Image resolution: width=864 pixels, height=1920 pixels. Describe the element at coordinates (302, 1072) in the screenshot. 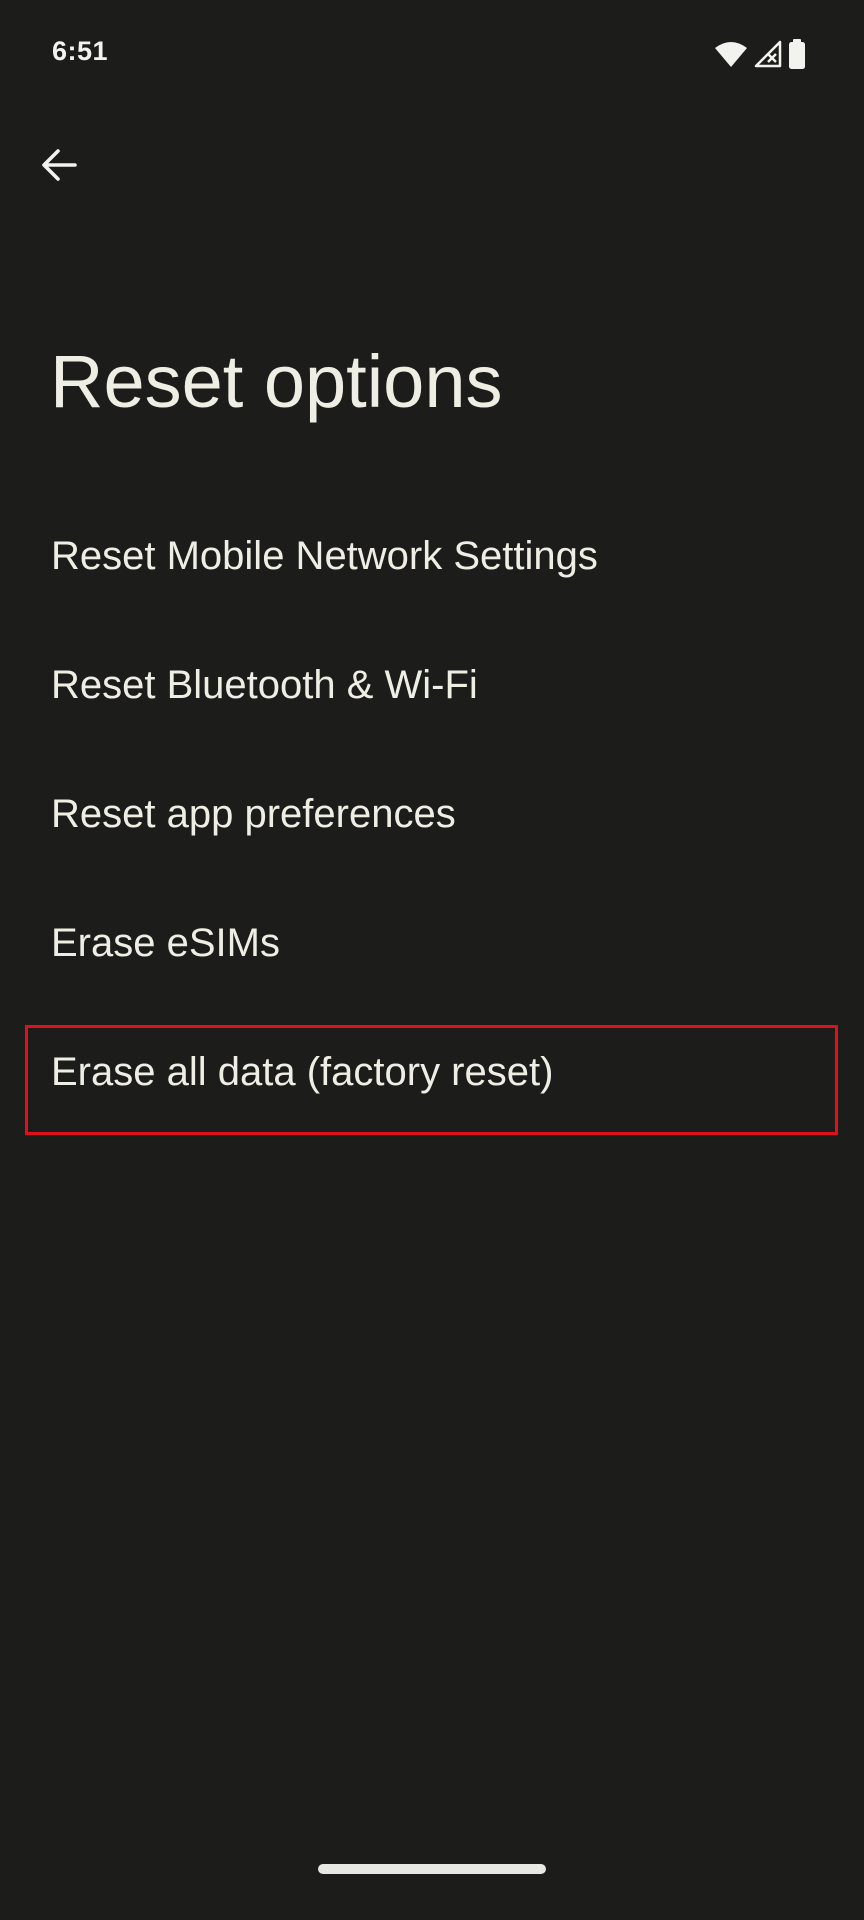

I see `option-label: Erase all data (factory reset)` at that location.